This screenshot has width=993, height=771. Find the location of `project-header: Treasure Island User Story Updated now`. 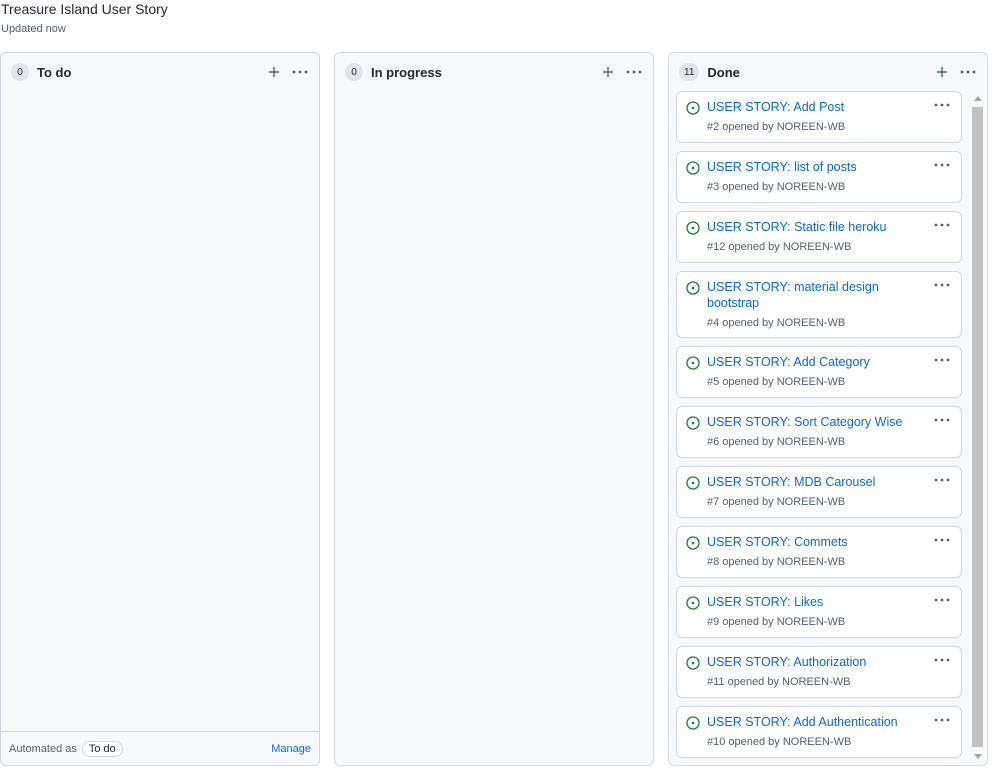

project-header: Treasure Island User Story Updated now is located at coordinates (84, 17).